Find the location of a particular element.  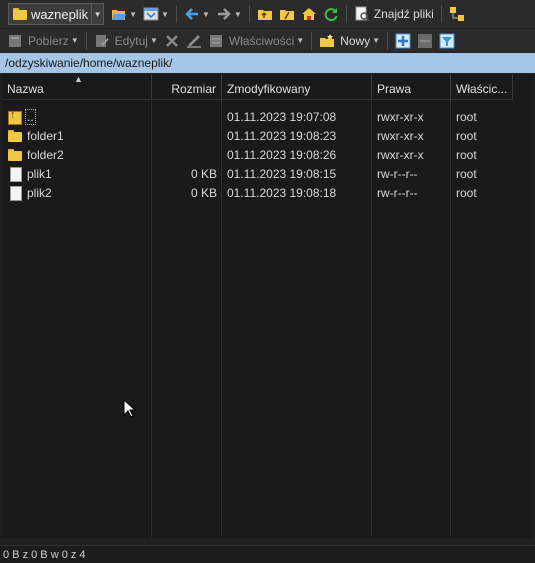

root-folder-icon is located at coordinates (286, 15).